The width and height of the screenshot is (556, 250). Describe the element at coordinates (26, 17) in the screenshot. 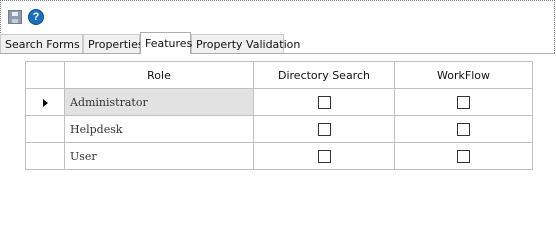

I see `toolbar: ?` at that location.